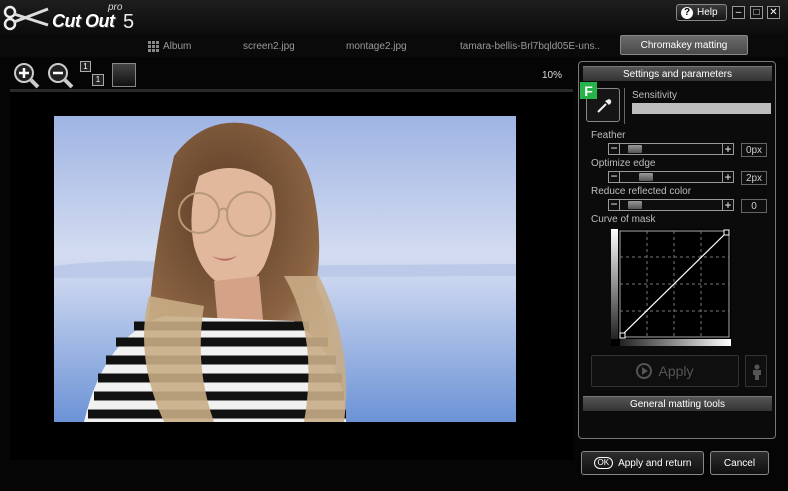 The width and height of the screenshot is (788, 491). I want to click on ok-icon: OK, so click(603, 463).